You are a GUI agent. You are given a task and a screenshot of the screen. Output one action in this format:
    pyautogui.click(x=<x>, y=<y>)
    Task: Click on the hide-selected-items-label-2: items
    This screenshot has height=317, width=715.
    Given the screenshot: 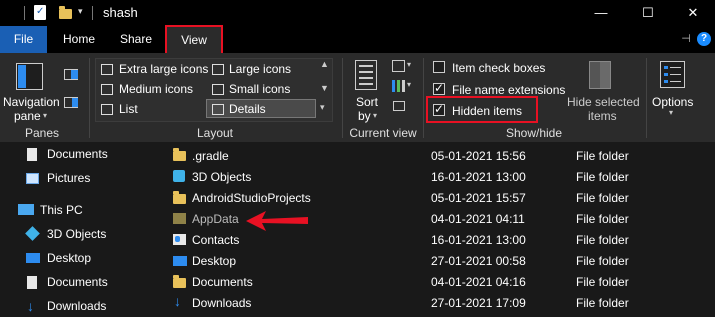 What is the action you would take?
    pyautogui.click(x=602, y=116)
    